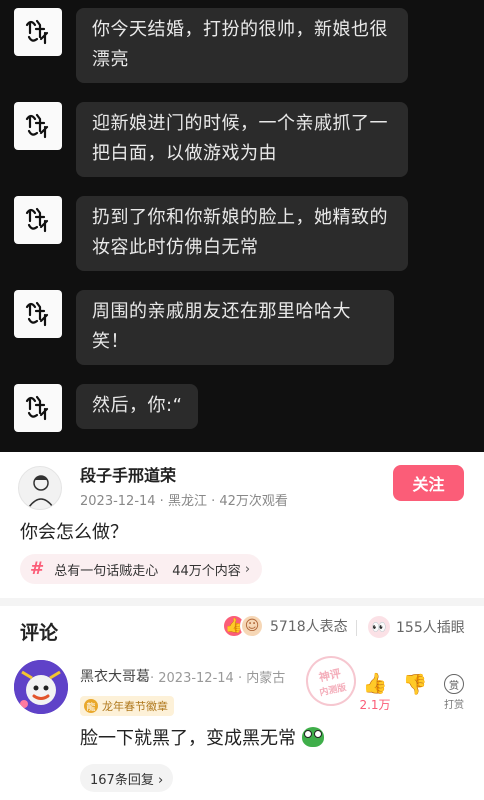 The width and height of the screenshot is (484, 800). I want to click on tip-button: 赏 打赏, so click(454, 692).